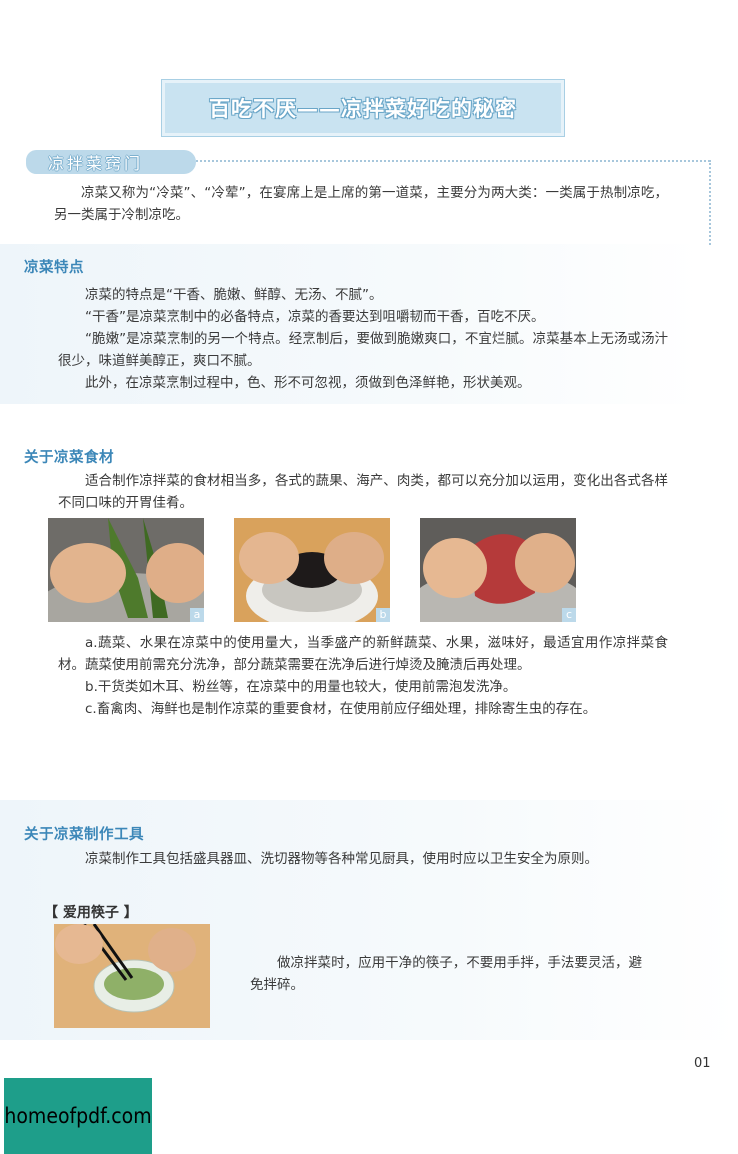 The width and height of the screenshot is (738, 1154). I want to click on page-banner: 百吃不厌——凉拌菜好吃的秘密, so click(363, 108).